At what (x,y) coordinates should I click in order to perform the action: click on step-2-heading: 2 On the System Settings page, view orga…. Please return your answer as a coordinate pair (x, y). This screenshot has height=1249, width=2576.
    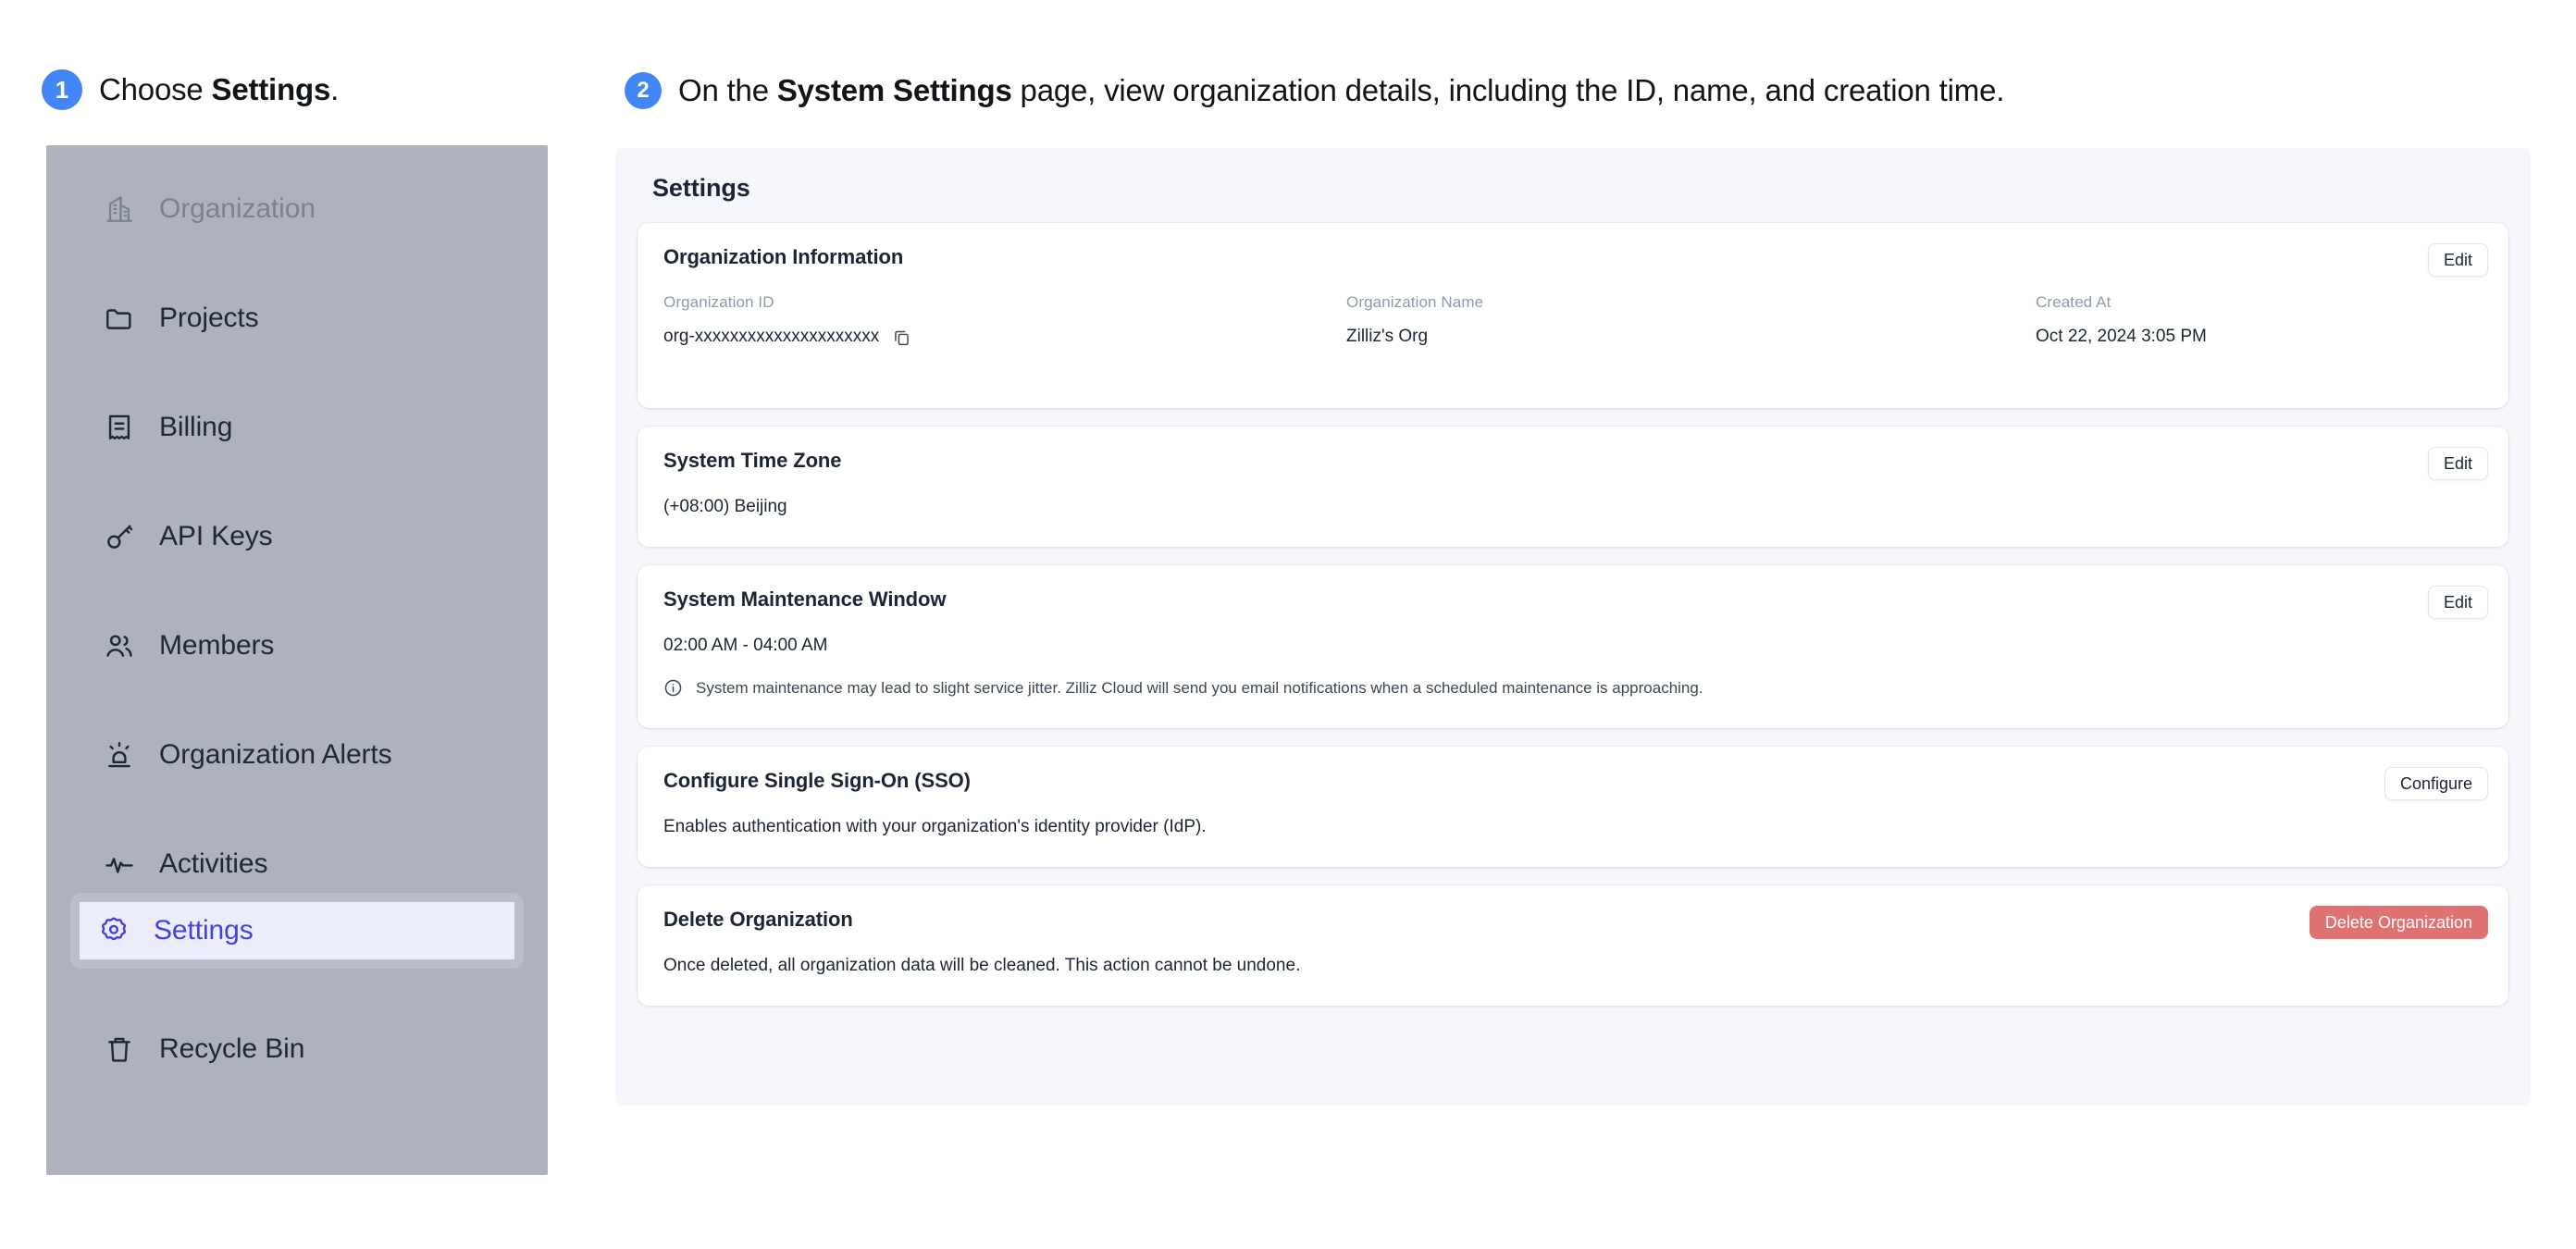
    Looking at the image, I should click on (1315, 91).